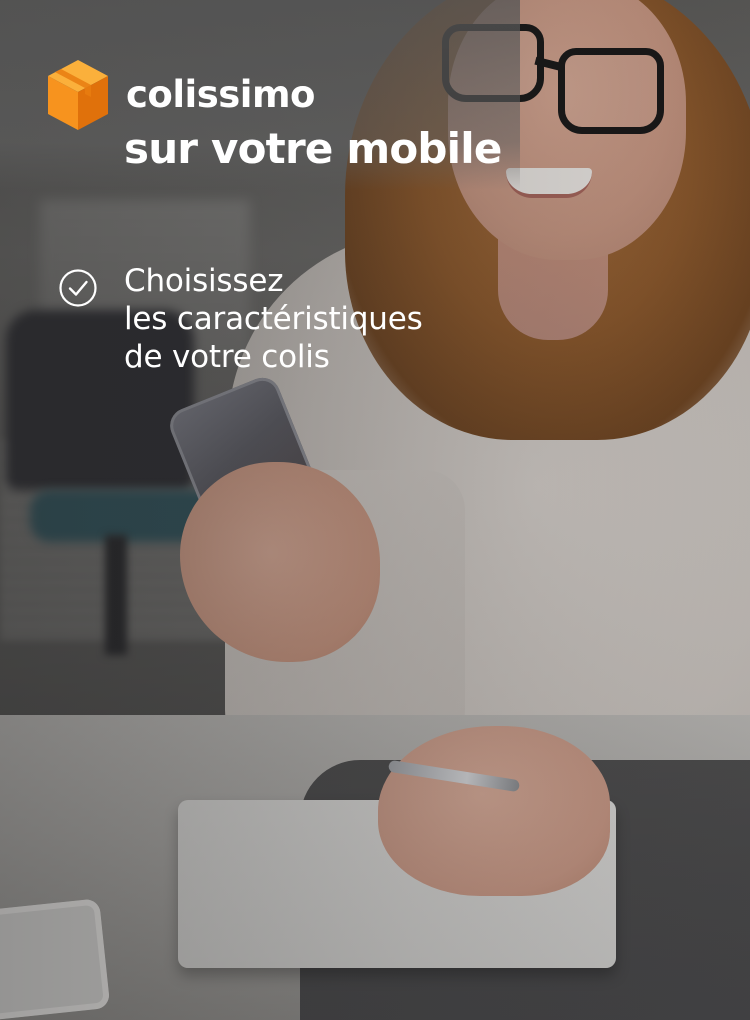 This screenshot has width=750, height=1020. I want to click on feature-line: de votre colis, so click(227, 357).